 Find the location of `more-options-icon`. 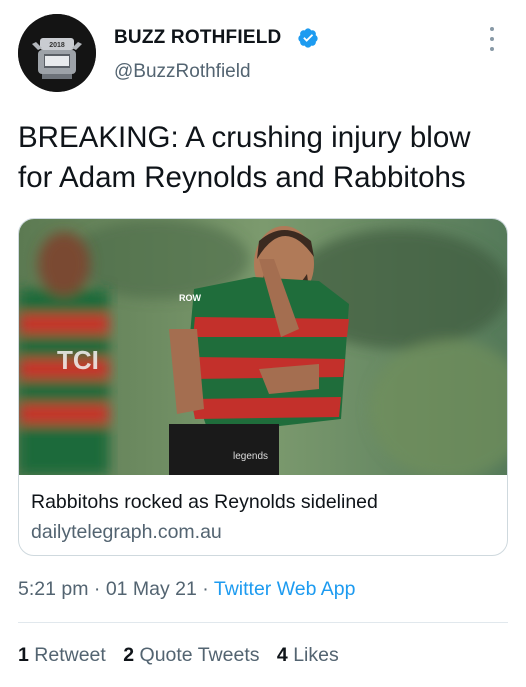

more-options-icon is located at coordinates (492, 39).